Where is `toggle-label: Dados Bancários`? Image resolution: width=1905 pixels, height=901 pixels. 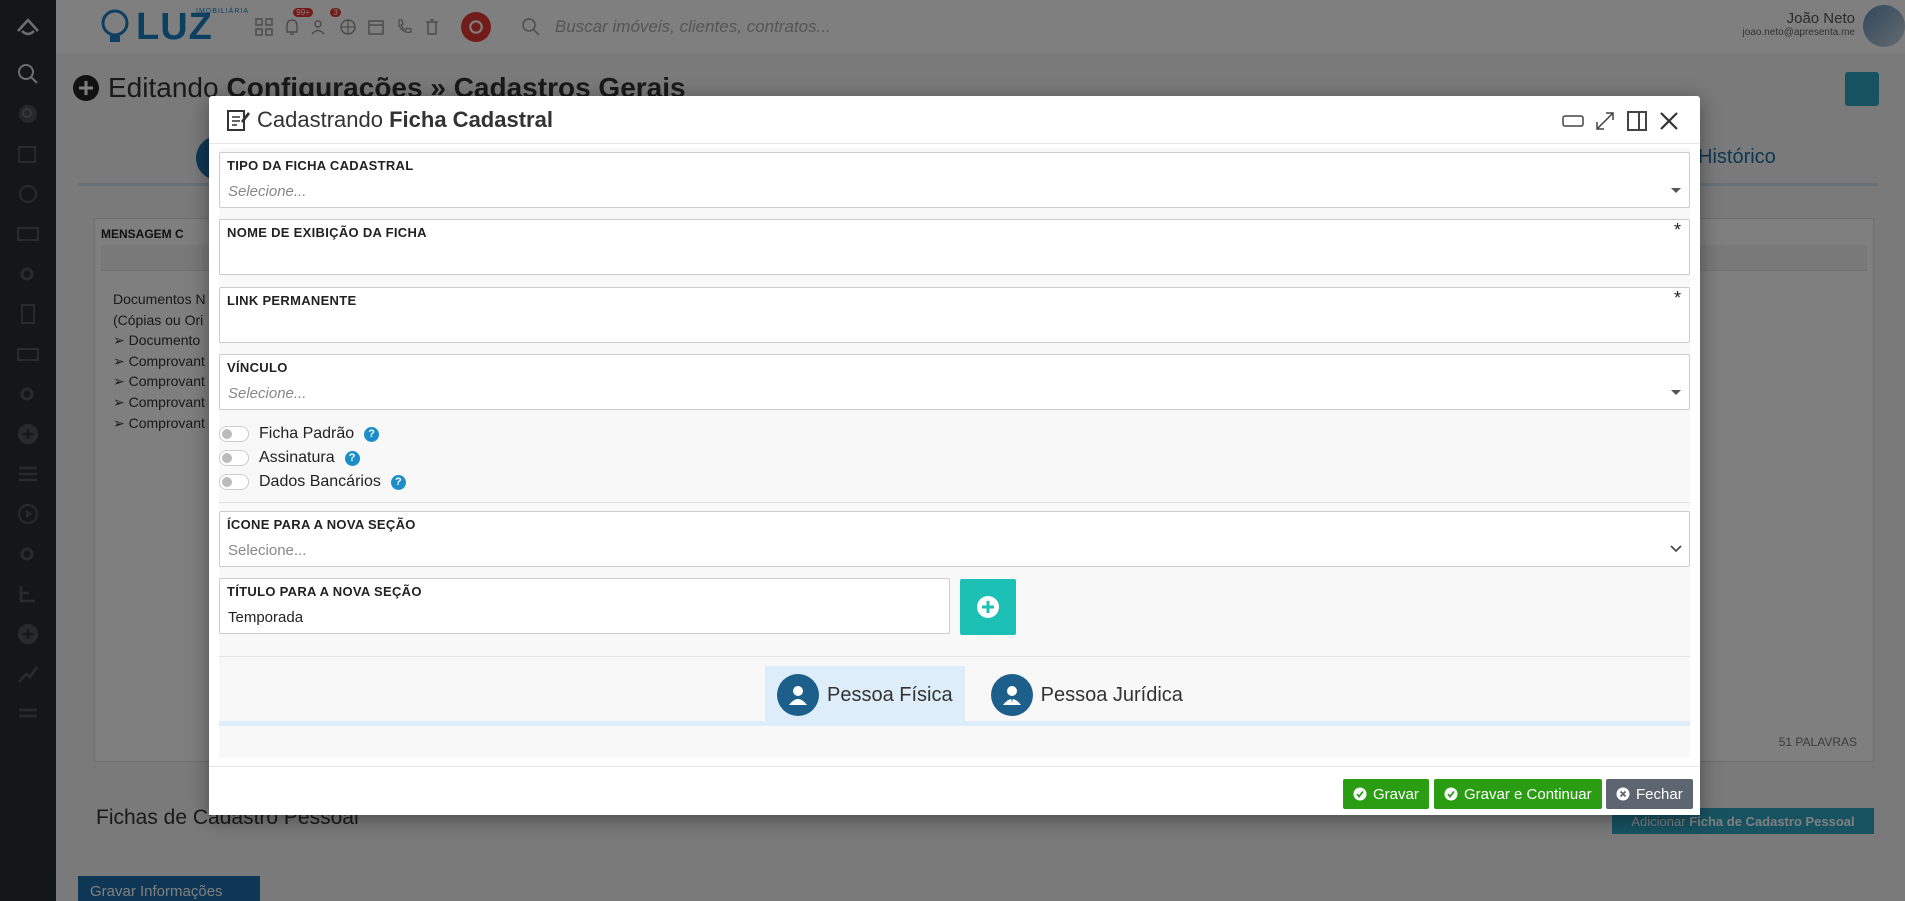
toggle-label: Dados Bancários is located at coordinates (320, 481).